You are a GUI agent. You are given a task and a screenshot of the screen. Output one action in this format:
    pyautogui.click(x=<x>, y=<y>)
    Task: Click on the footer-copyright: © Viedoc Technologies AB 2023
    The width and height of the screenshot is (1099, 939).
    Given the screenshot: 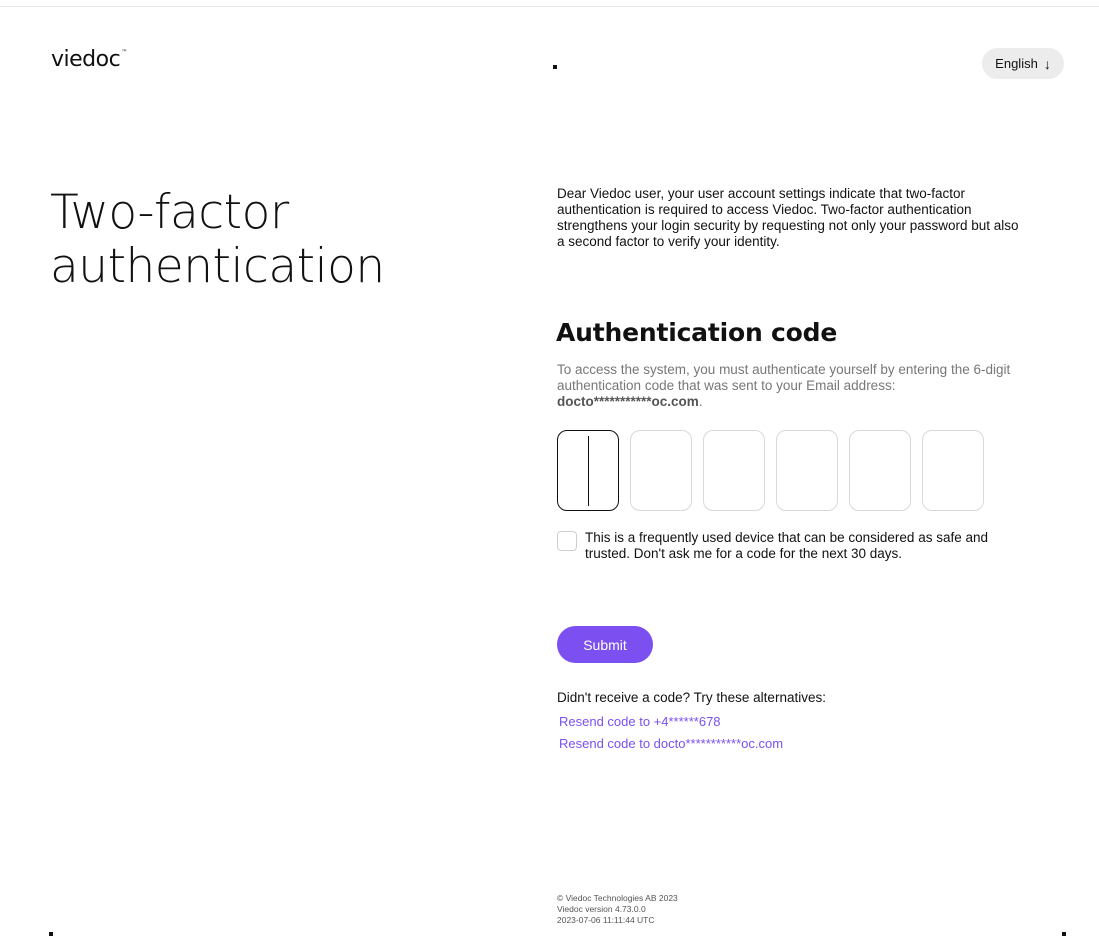 What is the action you would take?
    pyautogui.click(x=617, y=898)
    